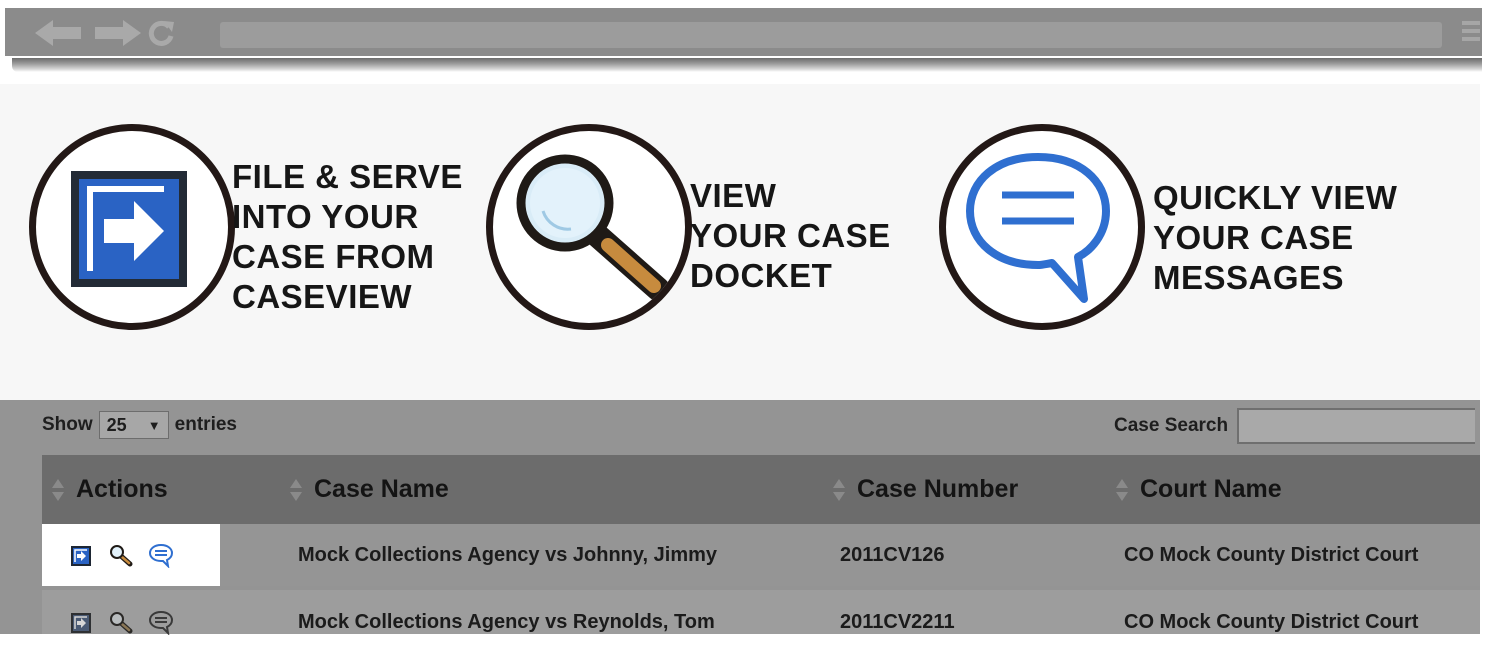 Image resolution: width=1487 pixels, height=654 pixels. What do you see at coordinates (154, 425) in the screenshot?
I see `dropdown-arrow-icon: ▼` at bounding box center [154, 425].